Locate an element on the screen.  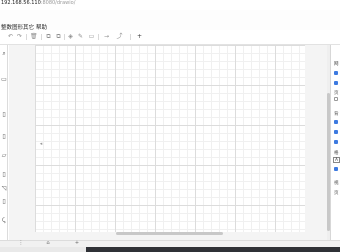
waypoints-icon: ⤴ is located at coordinates (119, 37).